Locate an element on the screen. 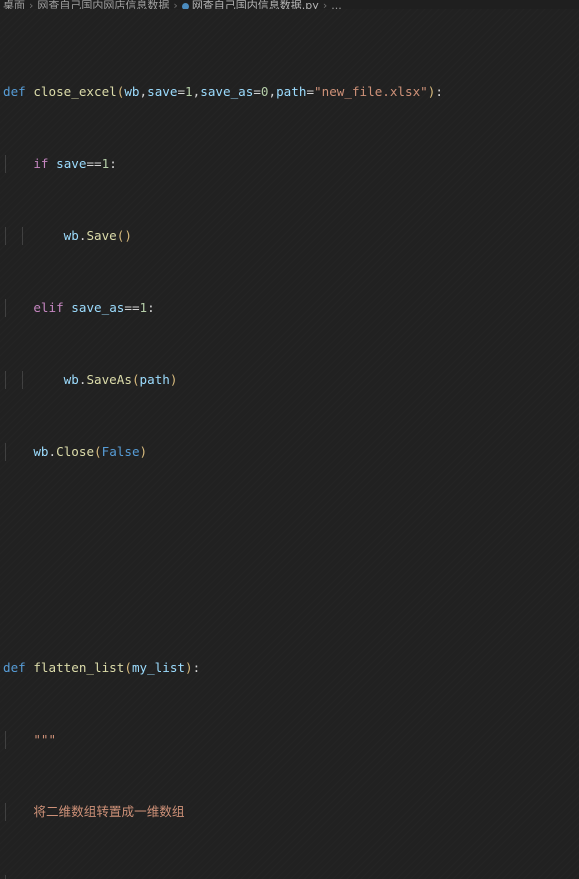 The height and width of the screenshot is (879, 579). code-line: wb.SaveAs(path) is located at coordinates (289, 380).